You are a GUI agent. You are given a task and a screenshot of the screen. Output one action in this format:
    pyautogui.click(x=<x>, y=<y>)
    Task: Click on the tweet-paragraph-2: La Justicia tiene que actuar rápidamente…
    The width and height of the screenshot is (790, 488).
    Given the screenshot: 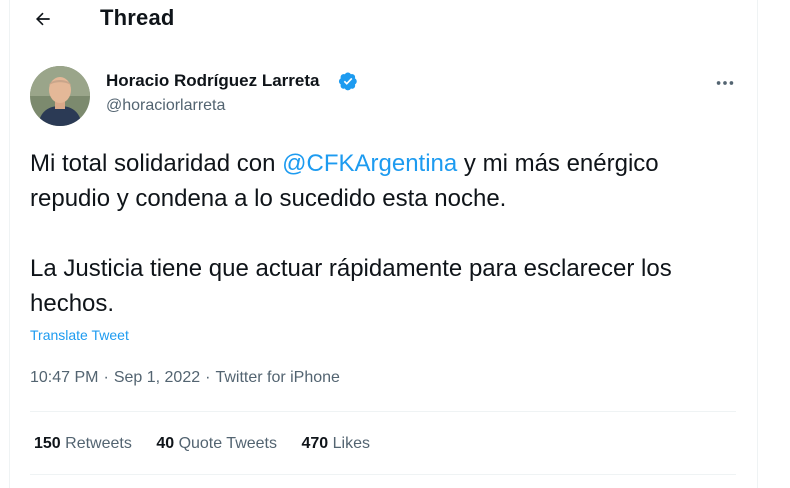 What is the action you would take?
    pyautogui.click(x=351, y=286)
    